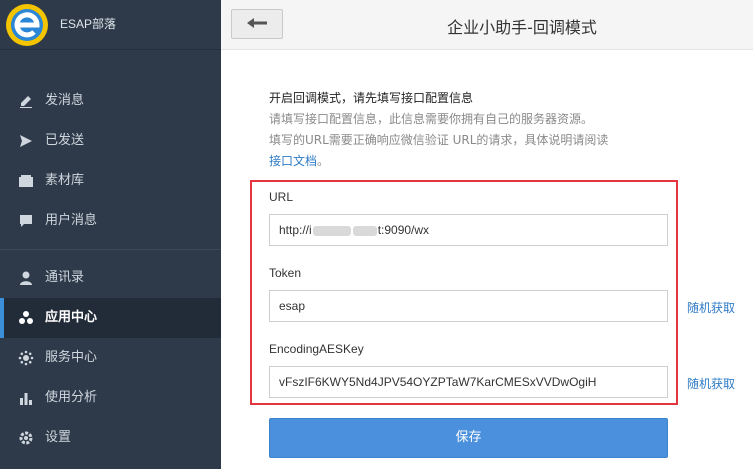 This screenshot has width=753, height=469. Describe the element at coordinates (65, 277) in the screenshot. I see `sidebar-item-label: 通讯录` at that location.